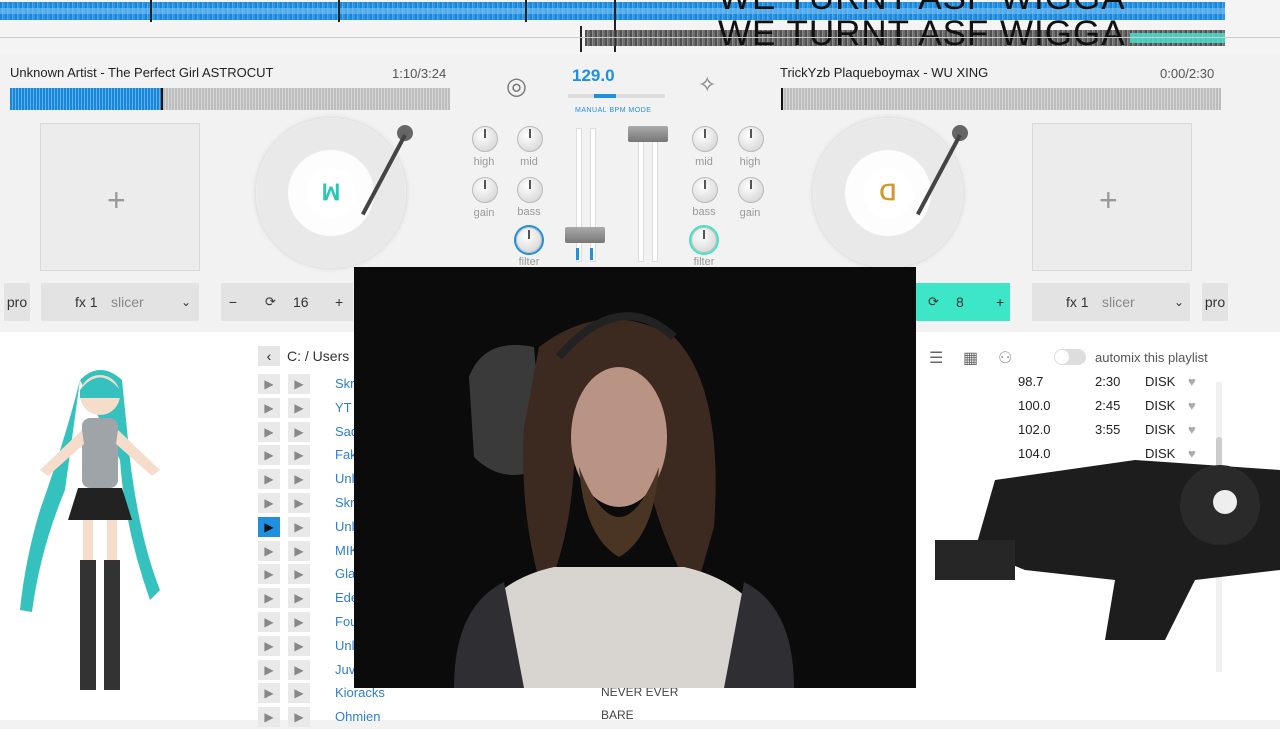 Image resolution: width=1280 pixels, height=729 pixels. What do you see at coordinates (1077, 302) in the screenshot?
I see `fx-label: fx 1` at bounding box center [1077, 302].